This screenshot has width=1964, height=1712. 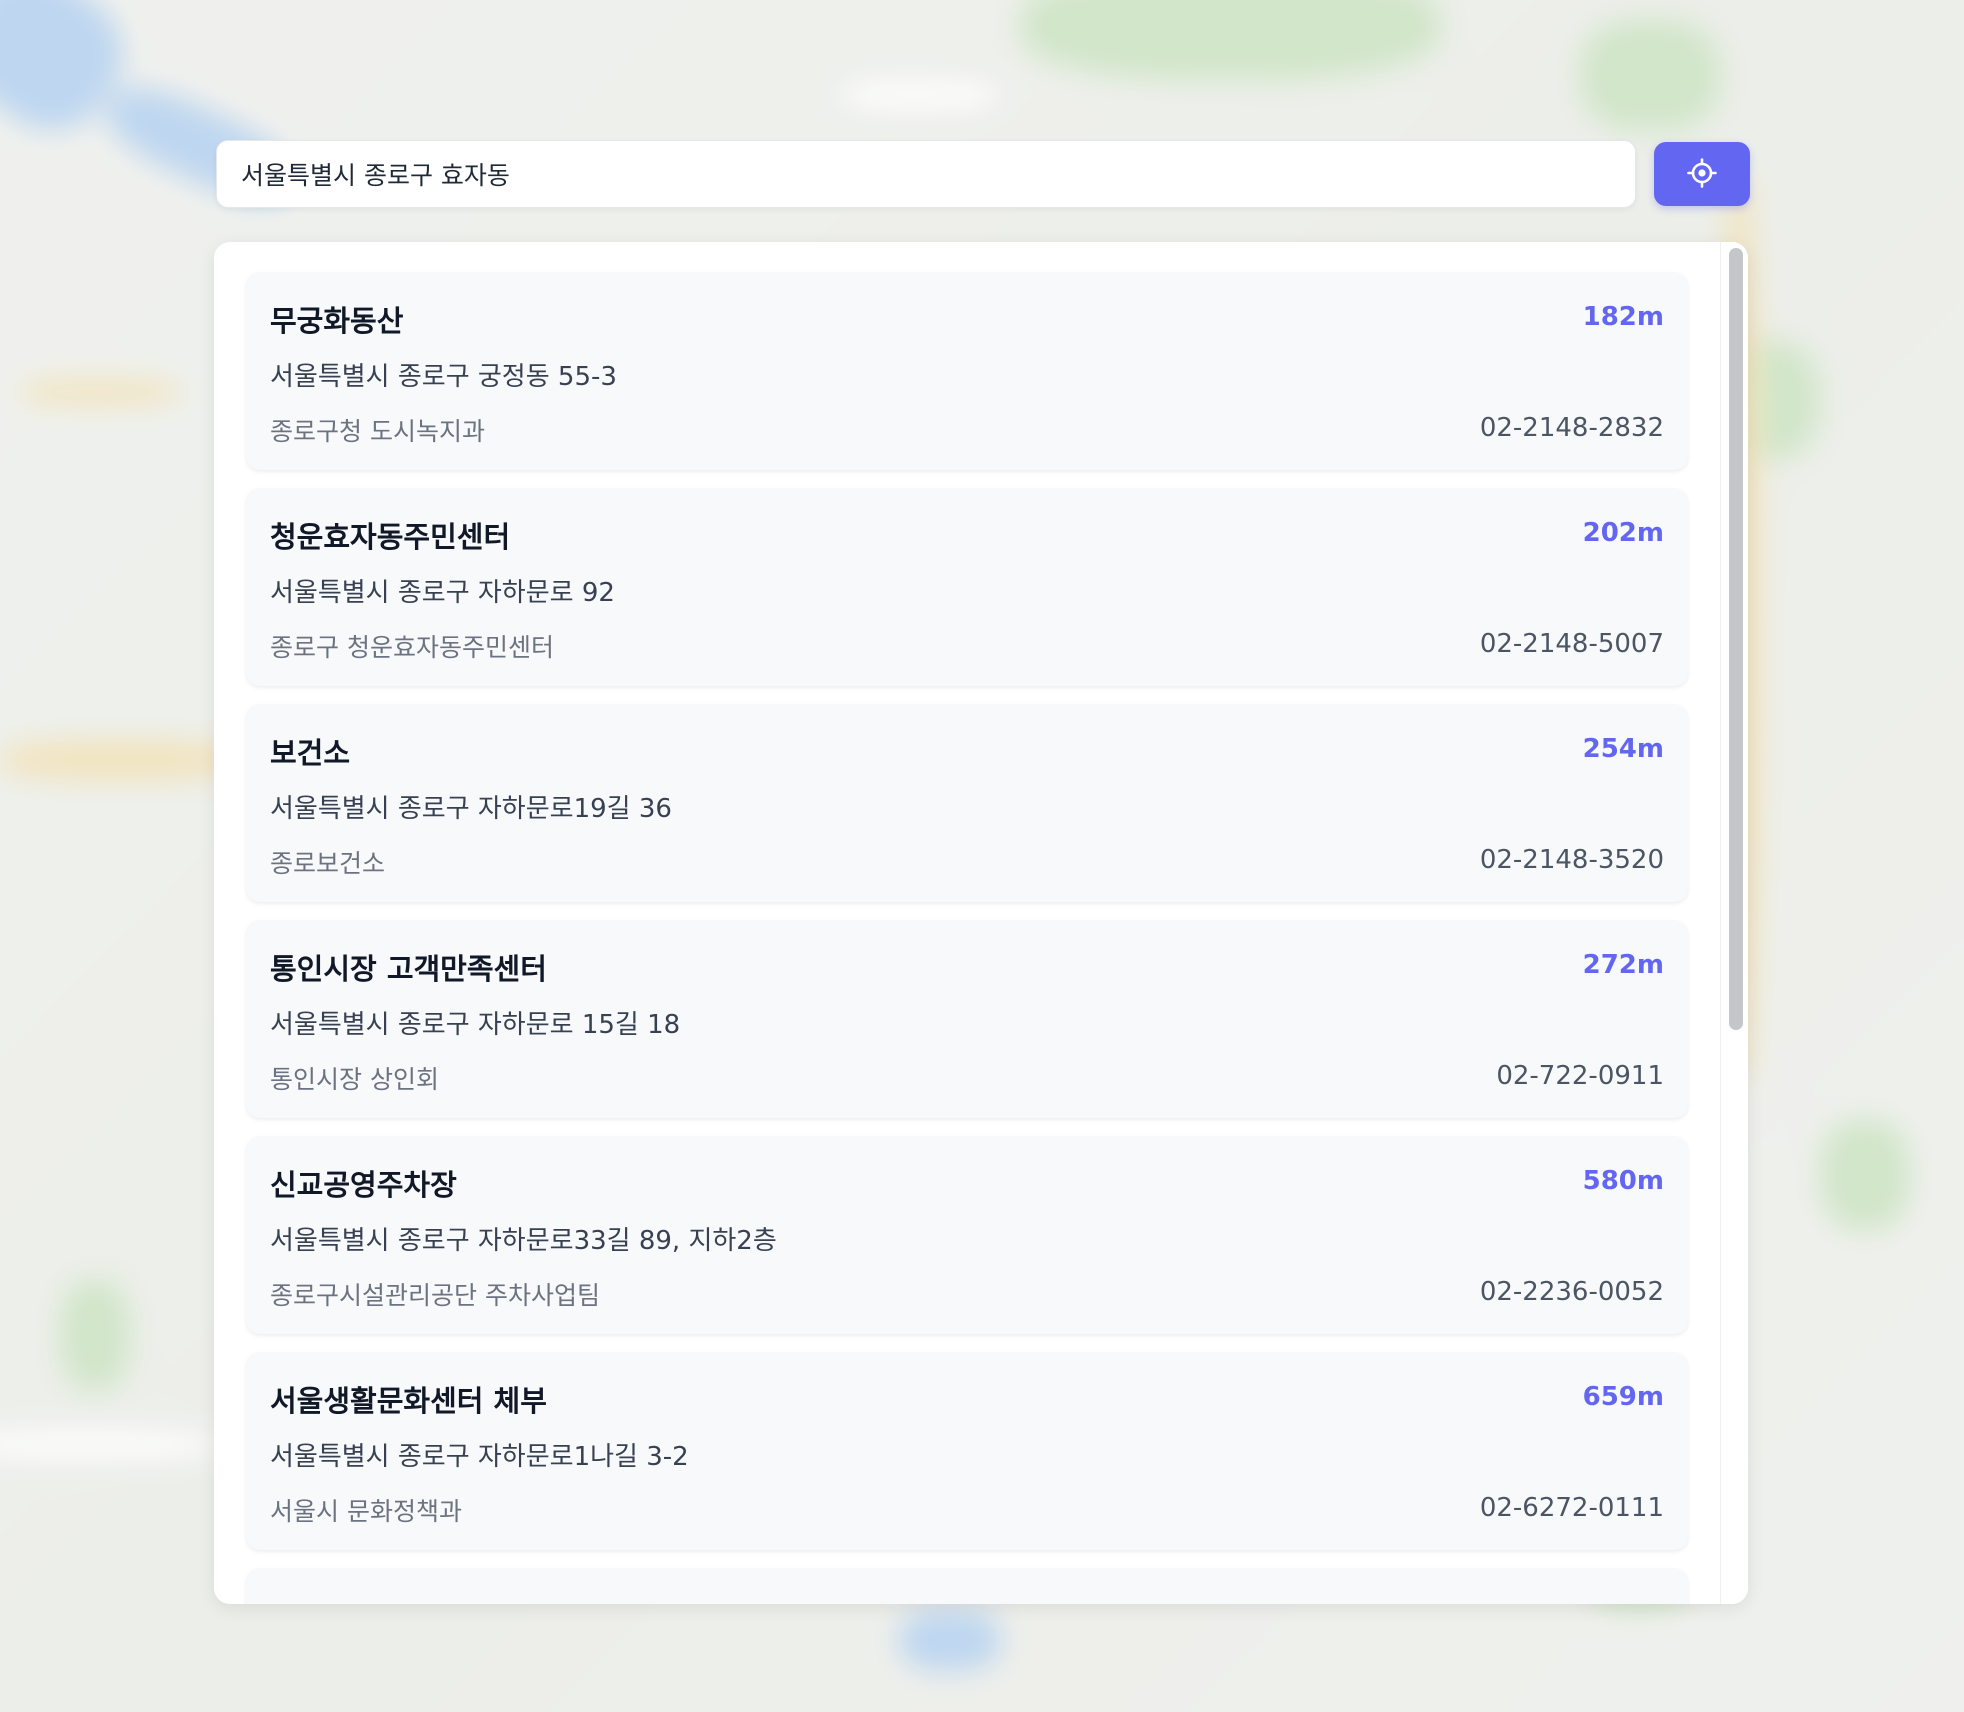 I want to click on place-agency: 종로구 청운효자동주민센터, so click(x=412, y=647).